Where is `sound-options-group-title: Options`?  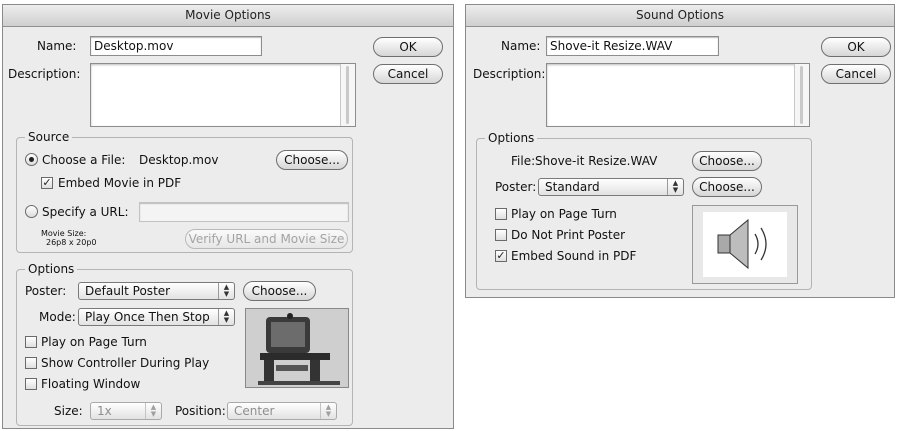 sound-options-group-title: Options is located at coordinates (511, 138).